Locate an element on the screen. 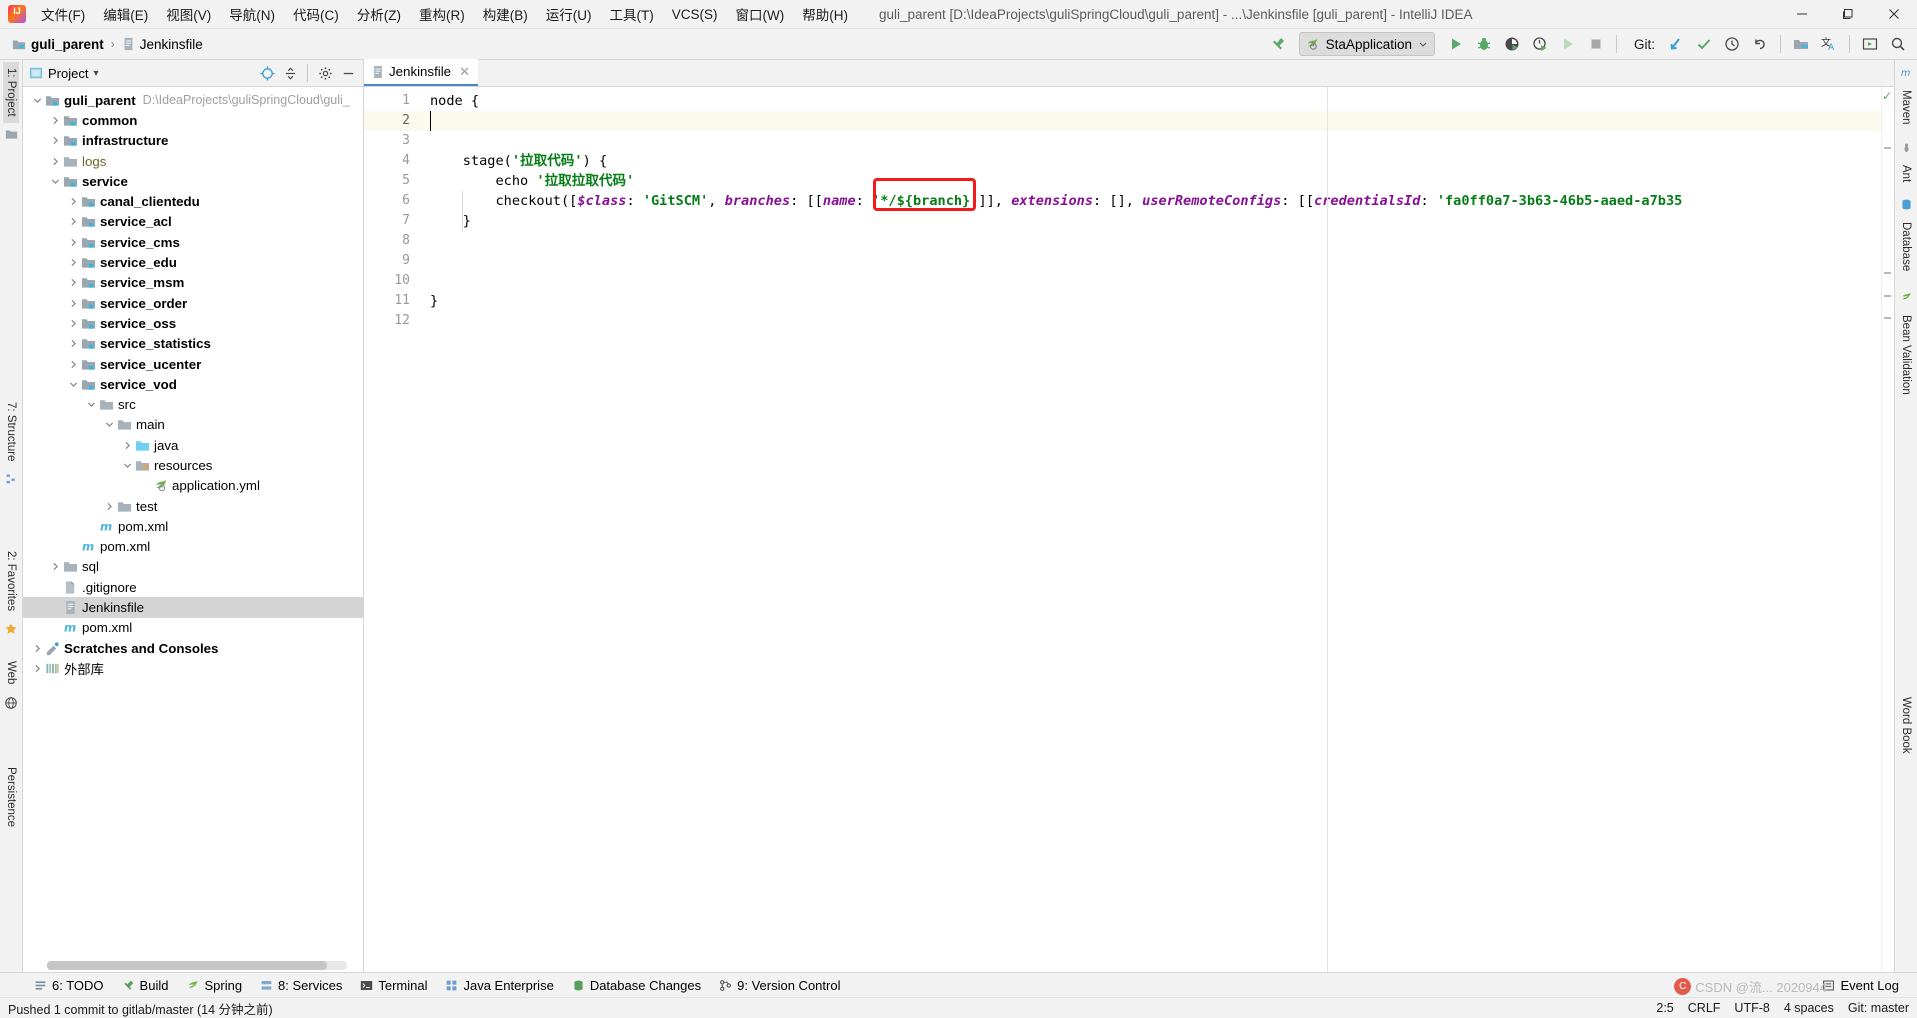 This screenshot has height=1018, width=1917. menu-item-4: 代码(C) is located at coordinates (316, 14).